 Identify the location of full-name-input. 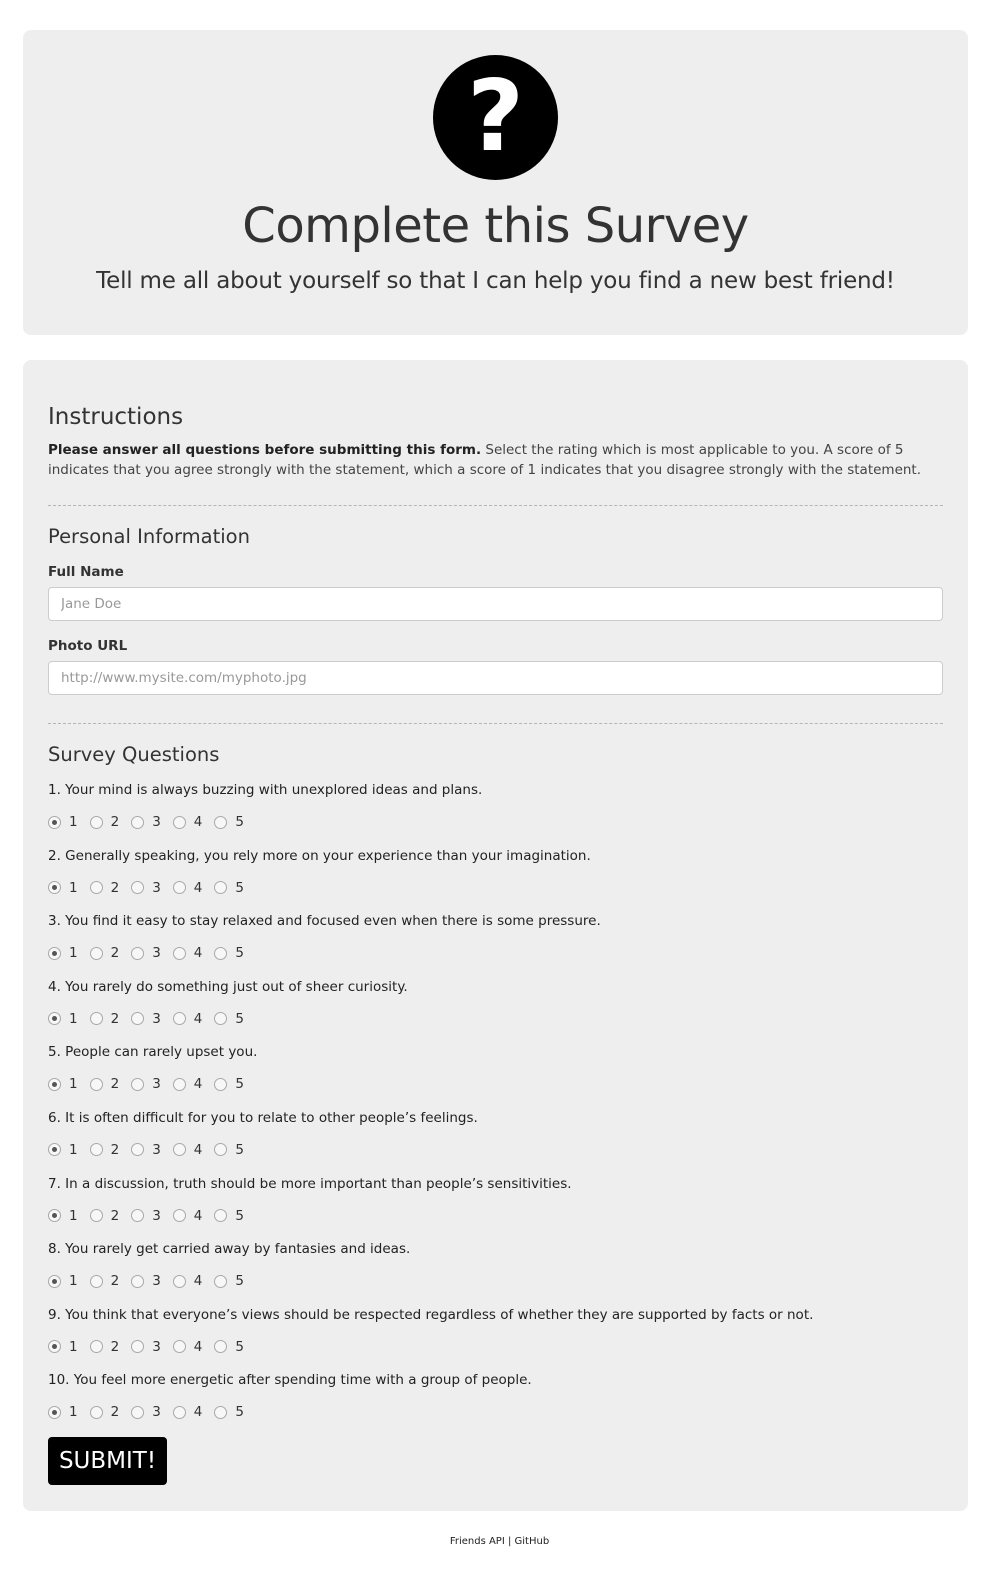
(495, 604).